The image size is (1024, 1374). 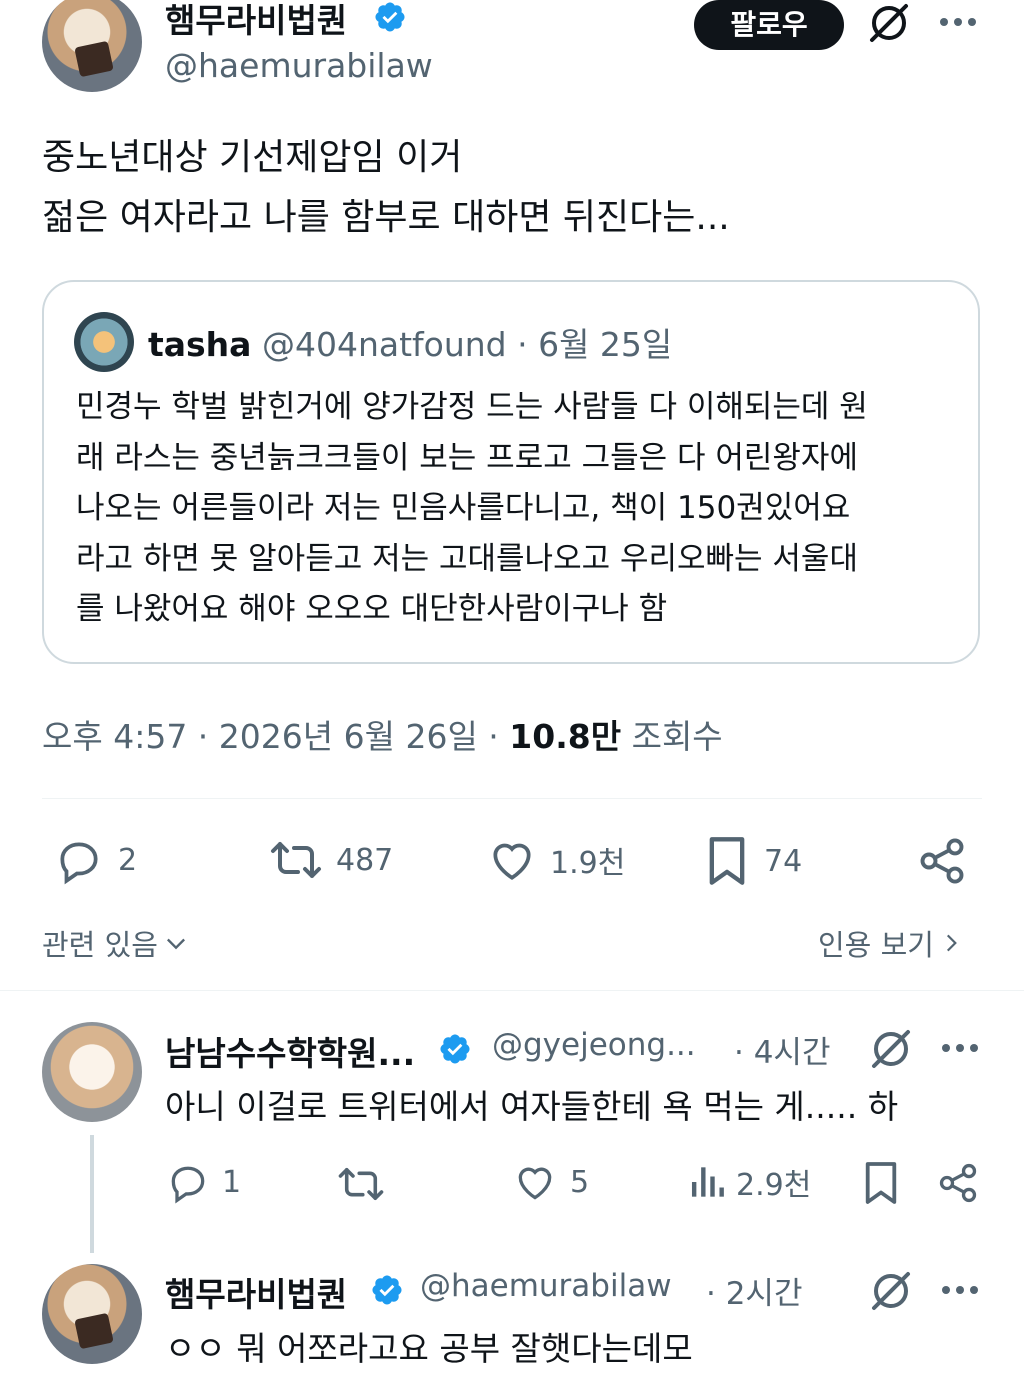 I want to click on view-quotes-link: 인용 보기, so click(x=891, y=943).